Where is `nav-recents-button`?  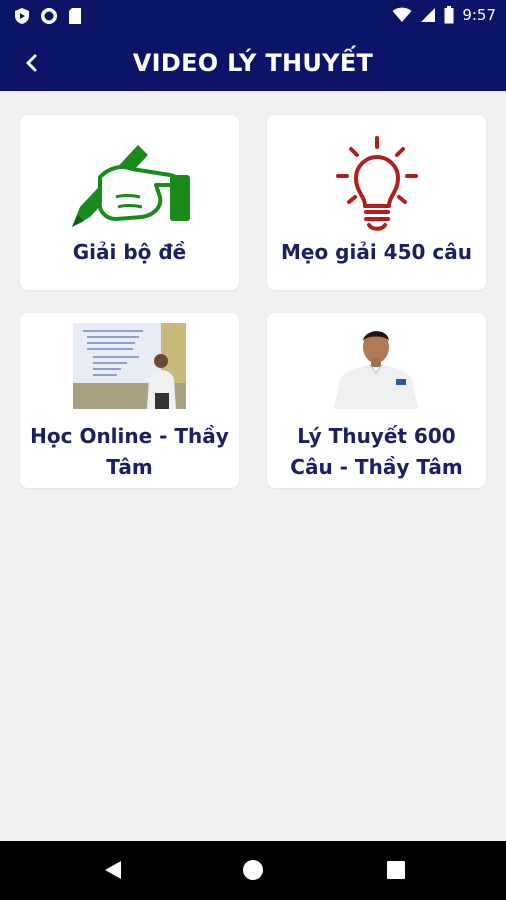
nav-recents-button is located at coordinates (396, 872).